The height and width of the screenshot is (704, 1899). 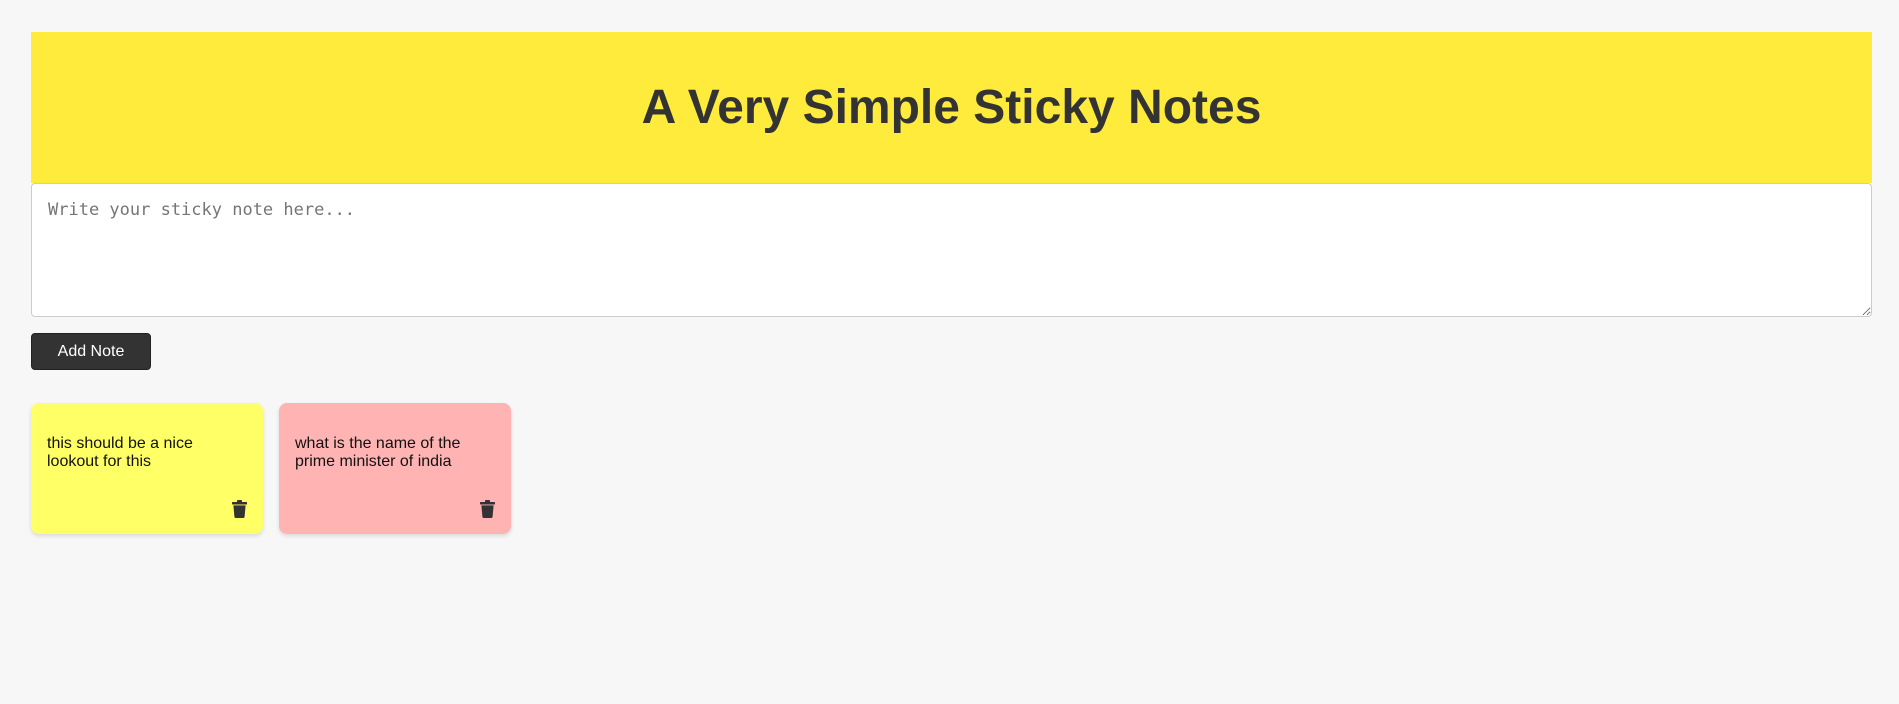 I want to click on note-text: this should be a nice lookout for this, so click(x=120, y=452).